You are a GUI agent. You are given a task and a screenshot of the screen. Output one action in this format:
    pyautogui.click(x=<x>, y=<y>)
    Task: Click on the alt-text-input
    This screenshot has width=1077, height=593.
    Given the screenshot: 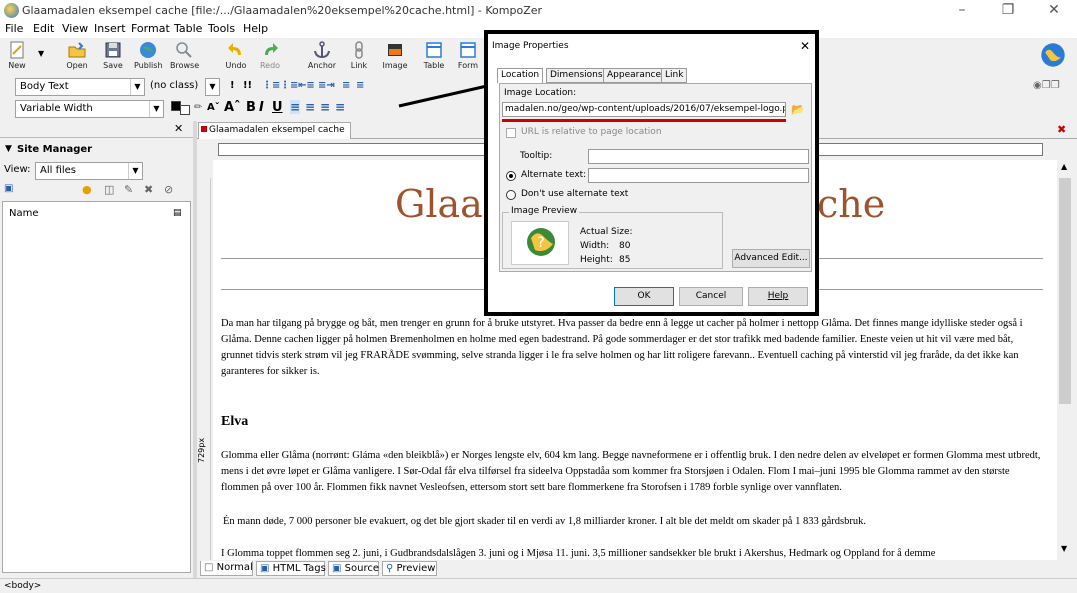 What is the action you would take?
    pyautogui.click(x=698, y=175)
    